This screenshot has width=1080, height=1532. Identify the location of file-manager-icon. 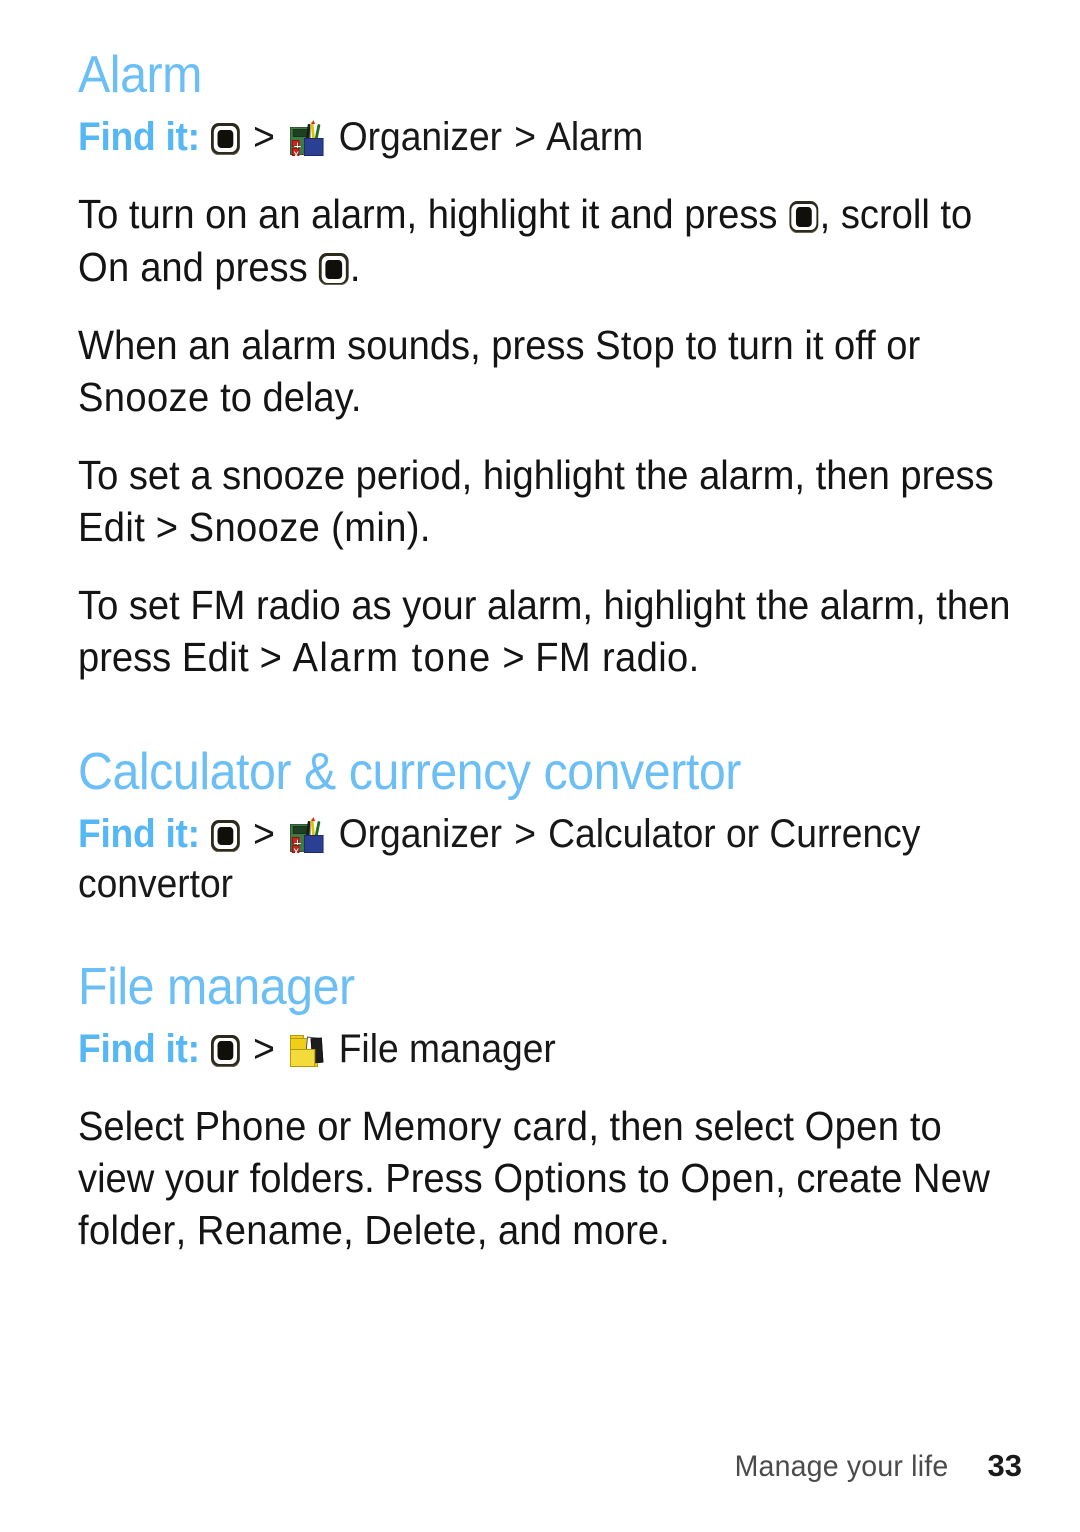
(307, 1051).